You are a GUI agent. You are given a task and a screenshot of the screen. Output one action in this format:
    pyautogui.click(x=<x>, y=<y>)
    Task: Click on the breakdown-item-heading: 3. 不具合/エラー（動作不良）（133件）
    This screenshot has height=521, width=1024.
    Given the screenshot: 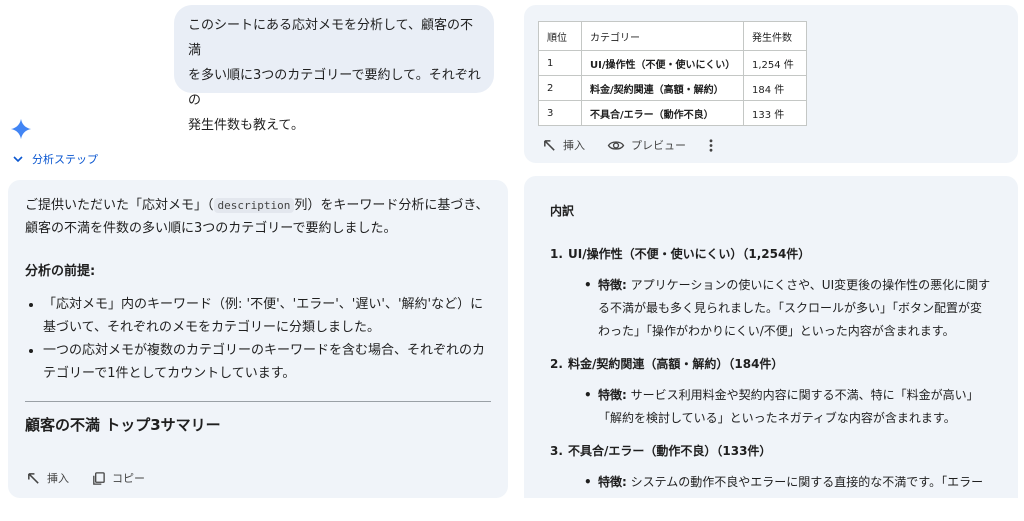 What is the action you would take?
    pyautogui.click(x=771, y=451)
    